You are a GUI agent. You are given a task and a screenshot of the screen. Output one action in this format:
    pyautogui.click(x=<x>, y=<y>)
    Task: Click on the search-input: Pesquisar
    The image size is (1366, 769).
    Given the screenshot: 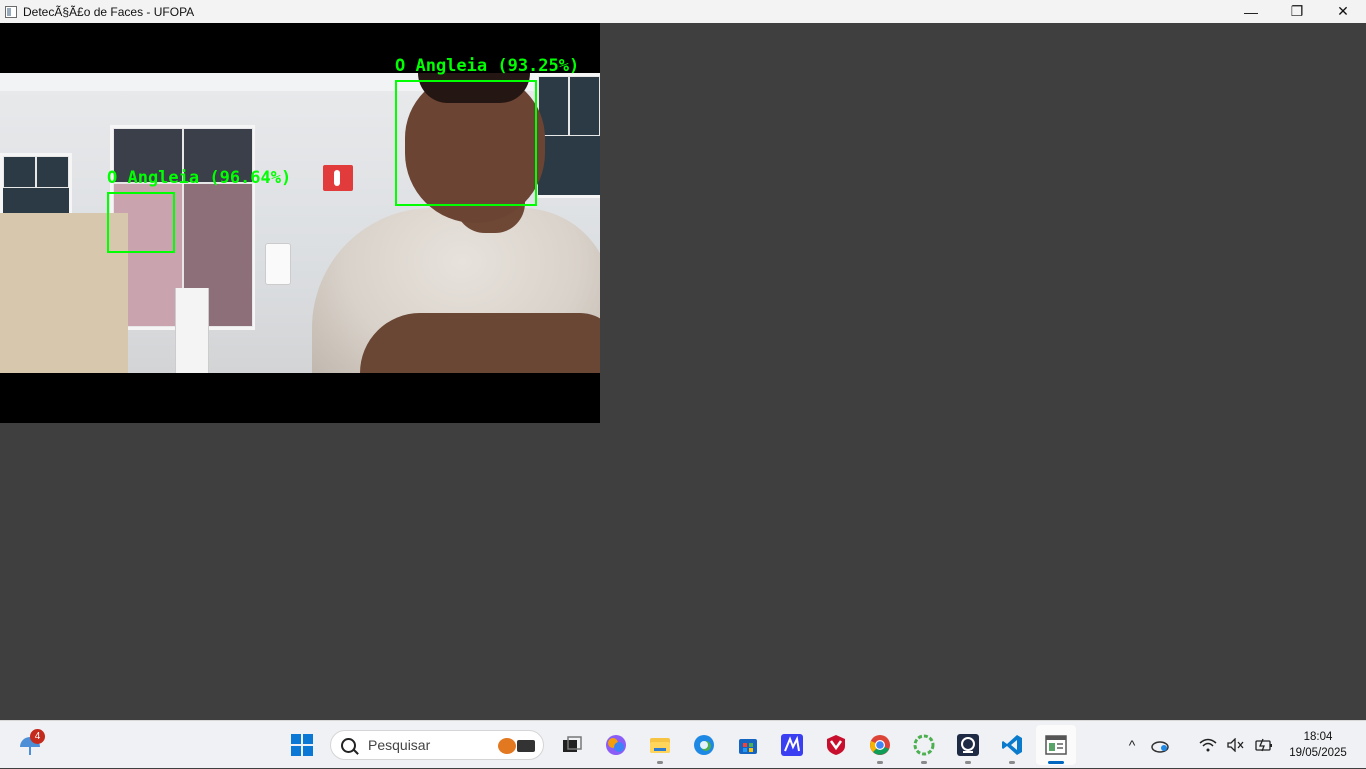 What is the action you would take?
    pyautogui.click(x=437, y=745)
    